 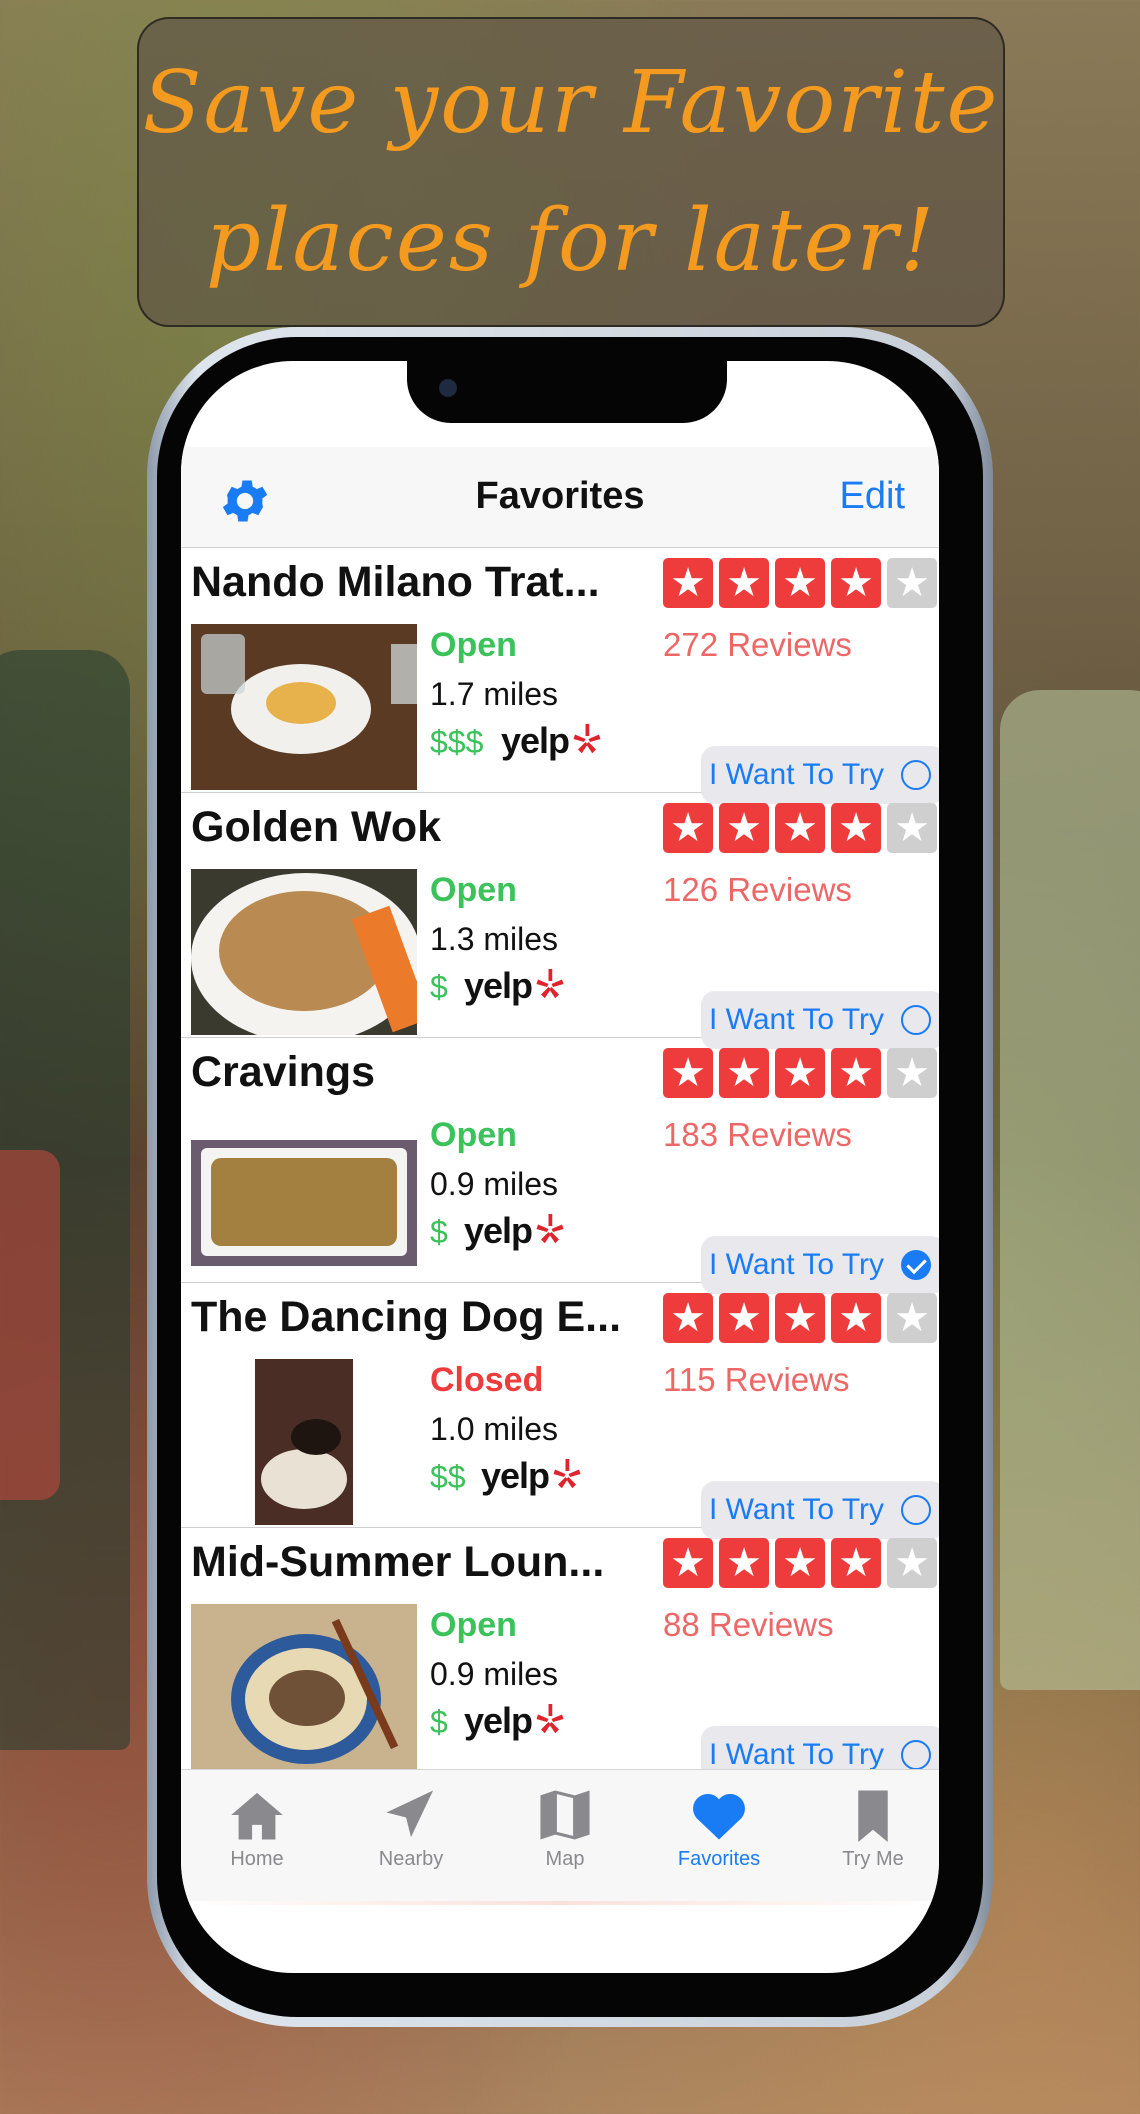 I want to click on distance: 0.9 miles, so click(x=494, y=1184).